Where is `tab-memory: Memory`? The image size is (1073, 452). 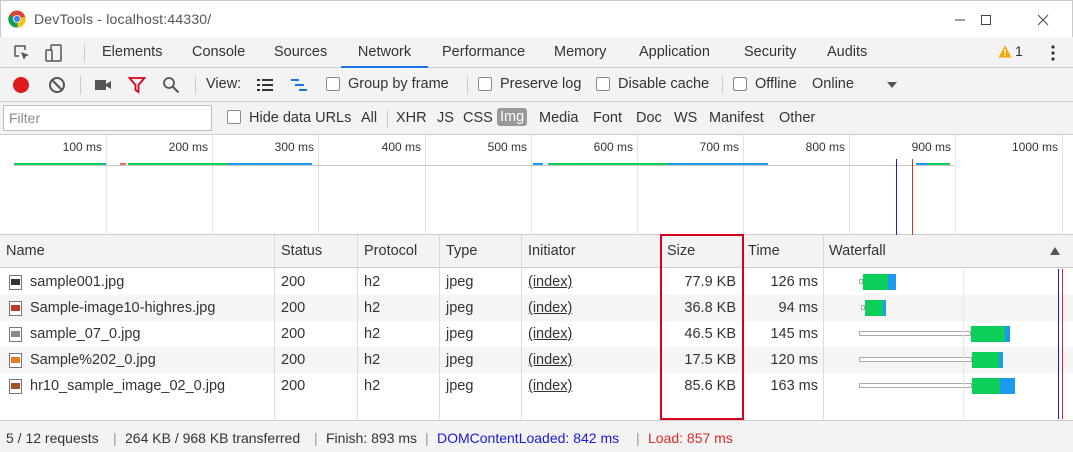 tab-memory: Memory is located at coordinates (580, 52).